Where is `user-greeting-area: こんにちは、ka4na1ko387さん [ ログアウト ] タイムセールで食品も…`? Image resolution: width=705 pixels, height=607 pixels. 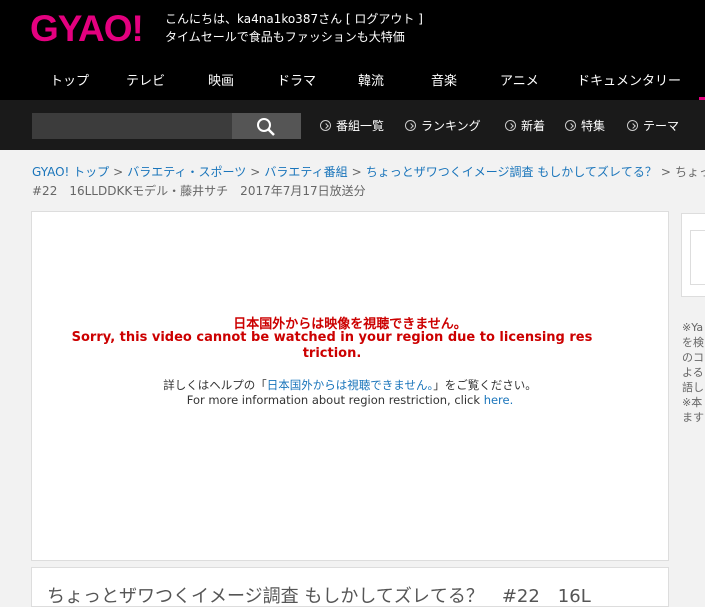
user-greeting-area: こんにちは、ka4na1ko387さん [ ログアウト ] タイムセールで食品も… is located at coordinates (294, 28).